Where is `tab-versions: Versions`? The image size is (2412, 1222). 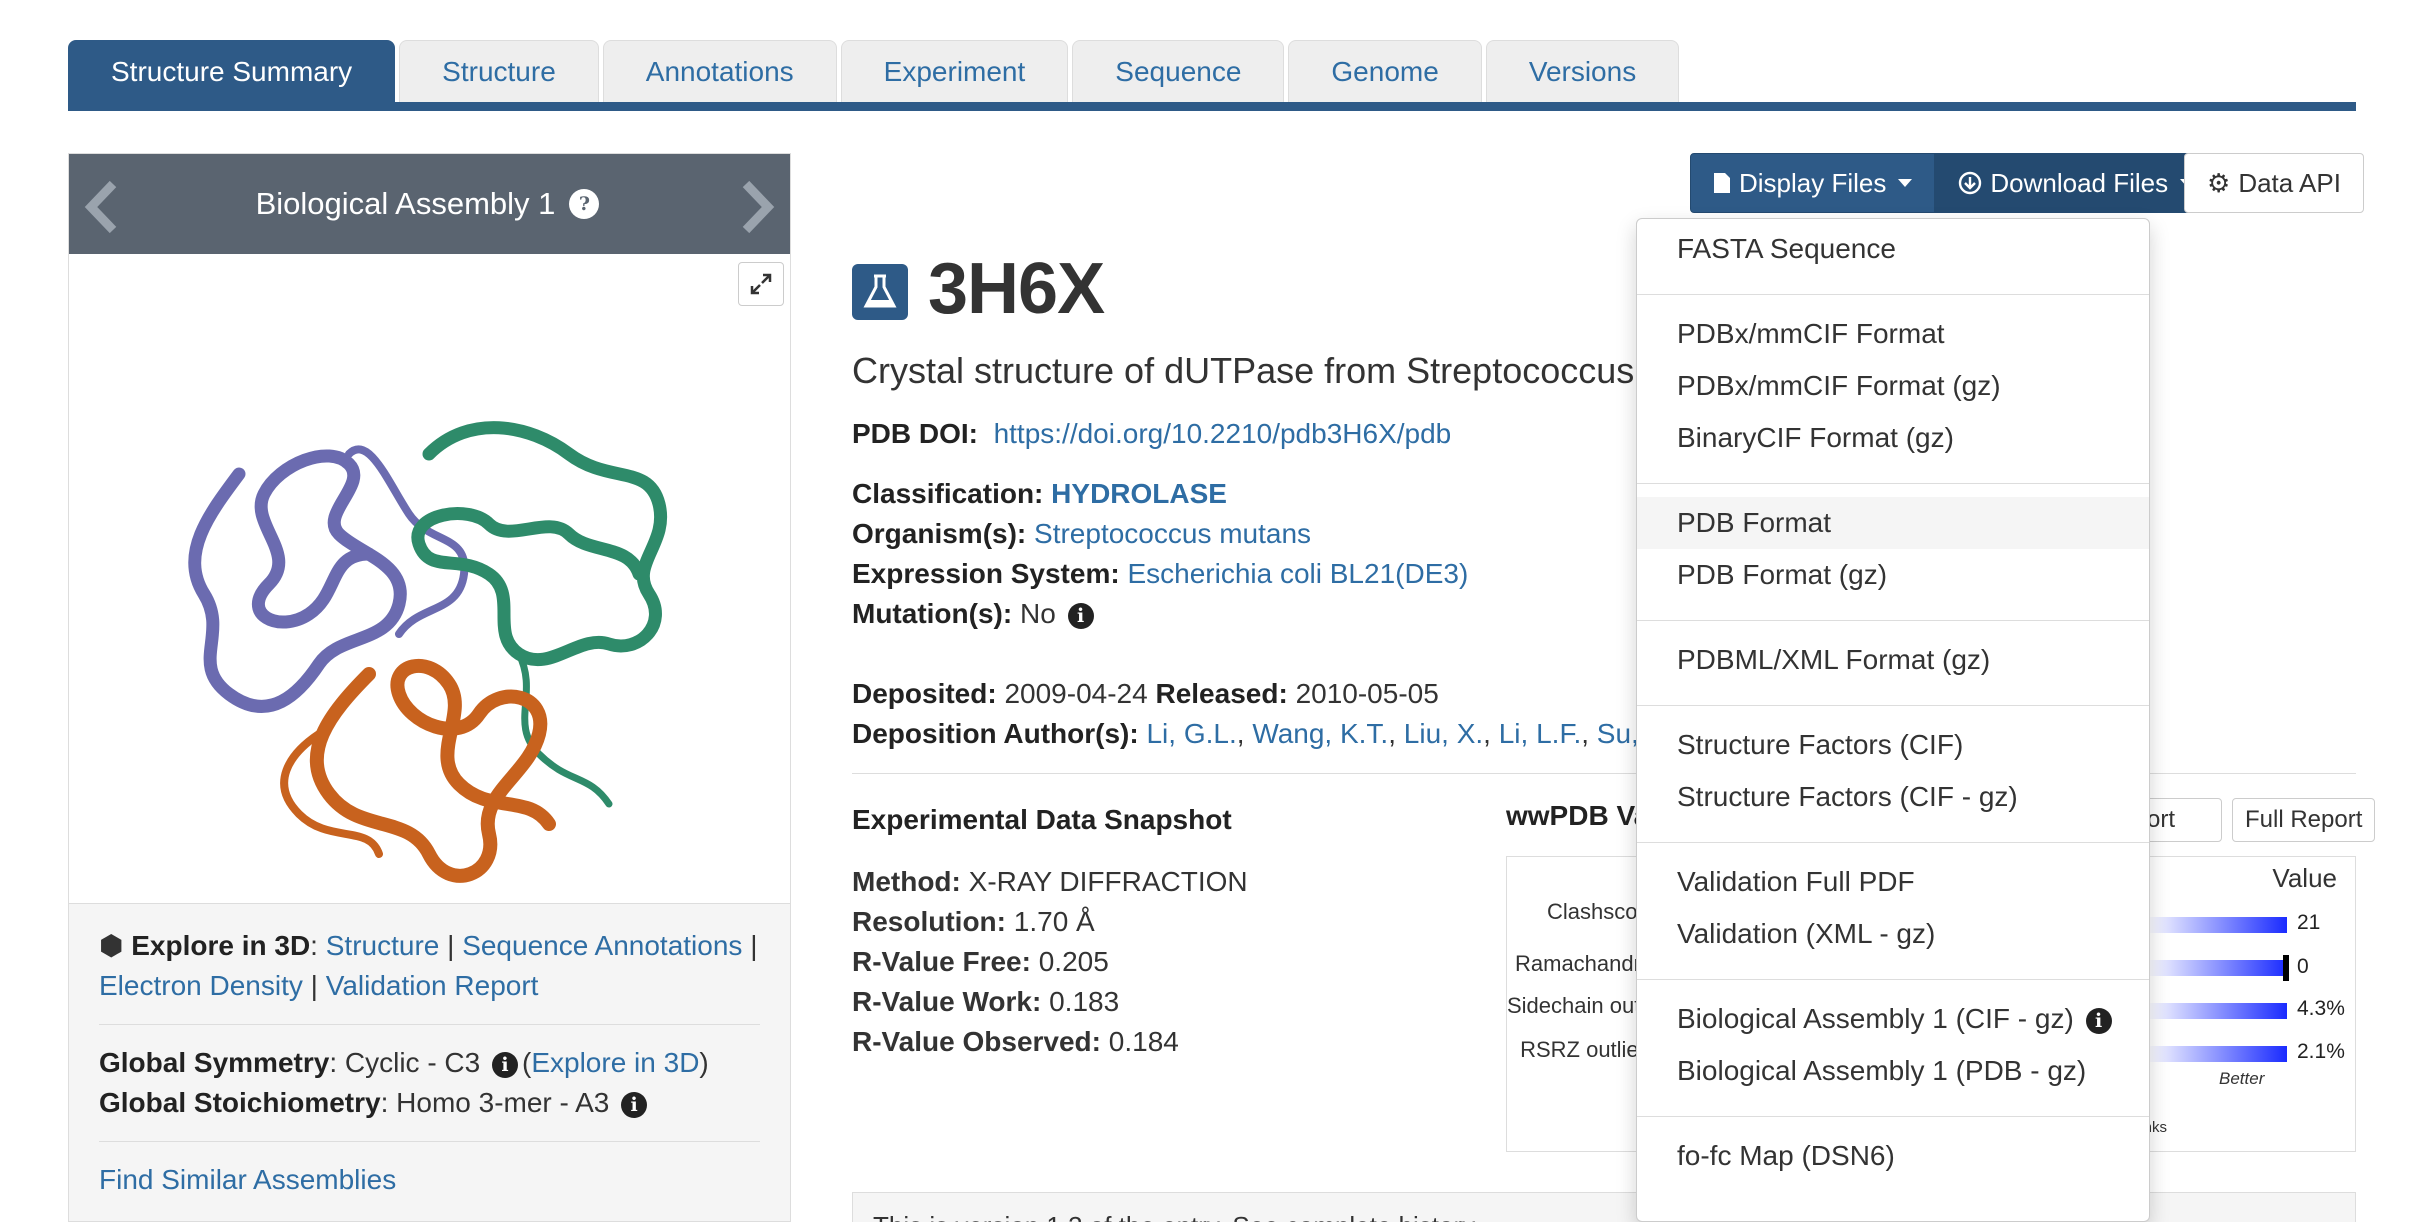
tab-versions: Versions is located at coordinates (1582, 71).